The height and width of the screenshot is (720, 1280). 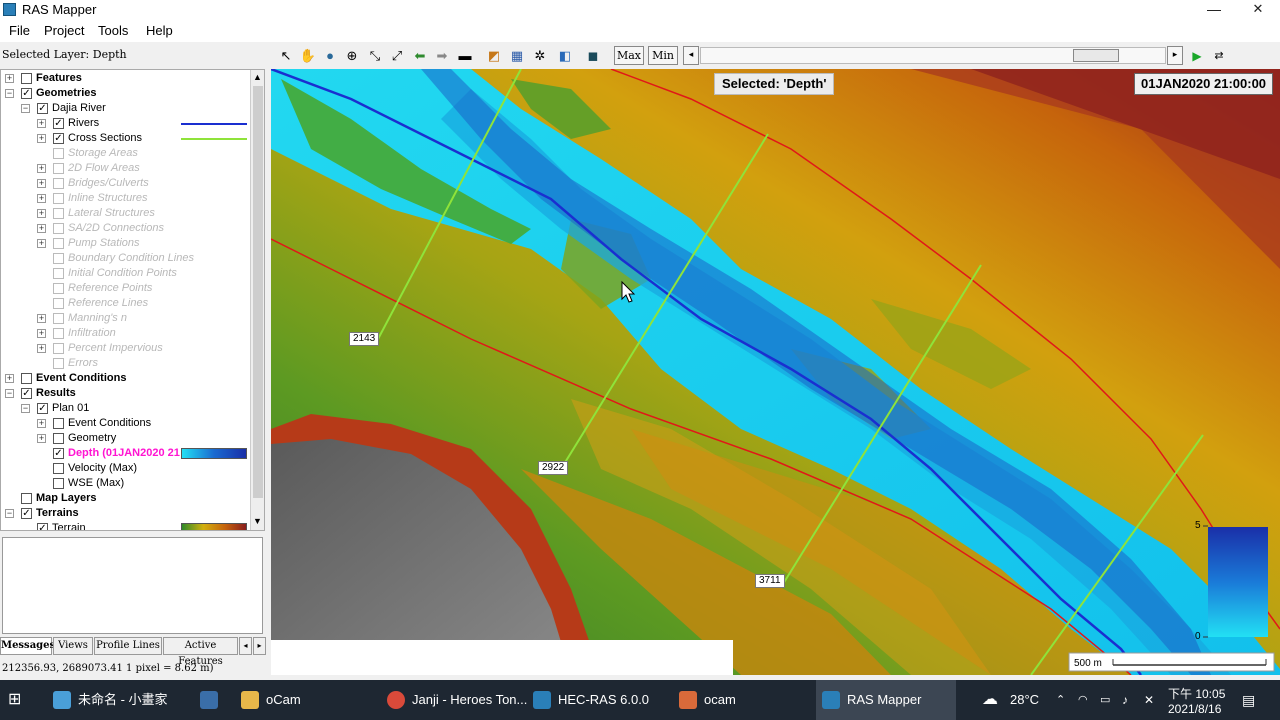 What do you see at coordinates (141, 273) in the screenshot?
I see `tree-row: Initial Condition Points` at bounding box center [141, 273].